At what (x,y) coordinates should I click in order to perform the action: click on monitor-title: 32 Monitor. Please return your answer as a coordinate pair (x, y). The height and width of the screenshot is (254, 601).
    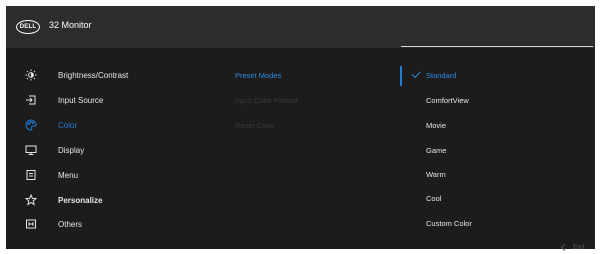
    Looking at the image, I should click on (70, 25).